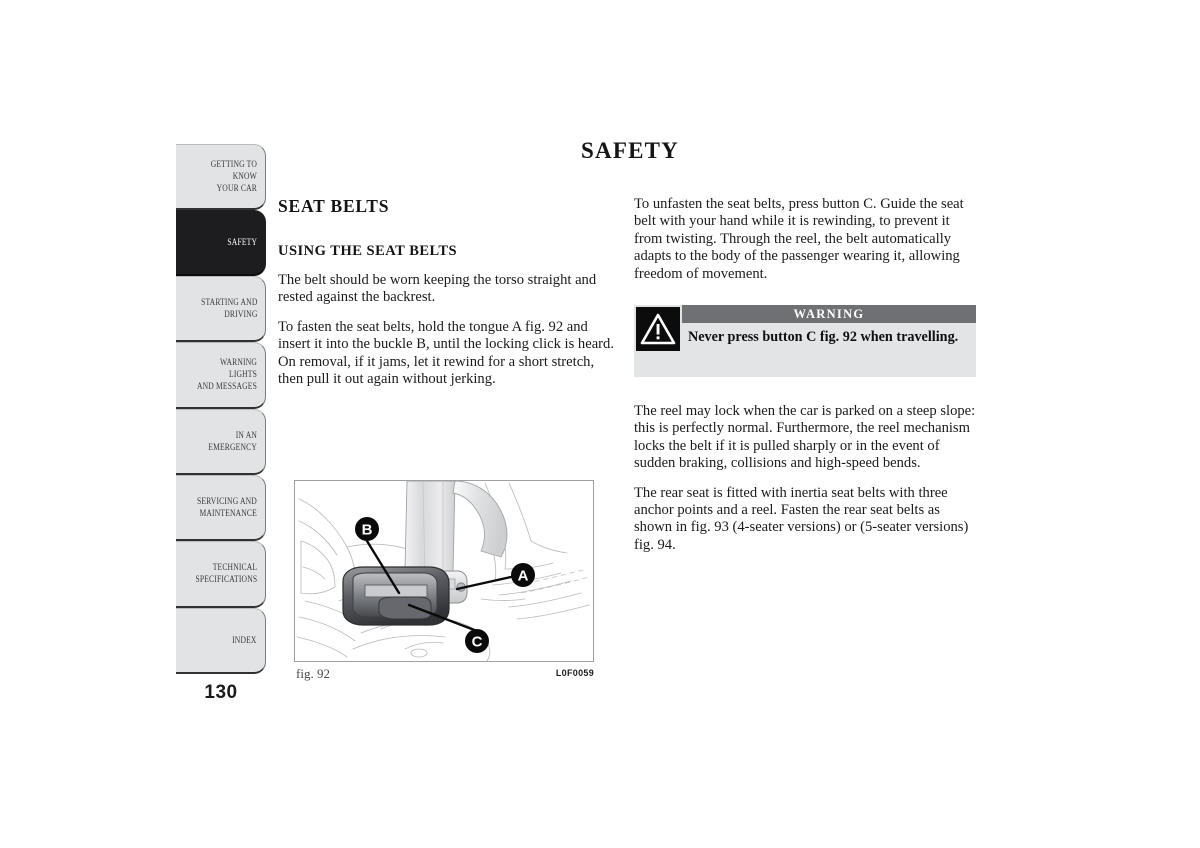 Image resolution: width=1200 pixels, height=848 pixels. What do you see at coordinates (242, 242) in the screenshot?
I see `sidebar-item-label: SAFETY` at bounding box center [242, 242].